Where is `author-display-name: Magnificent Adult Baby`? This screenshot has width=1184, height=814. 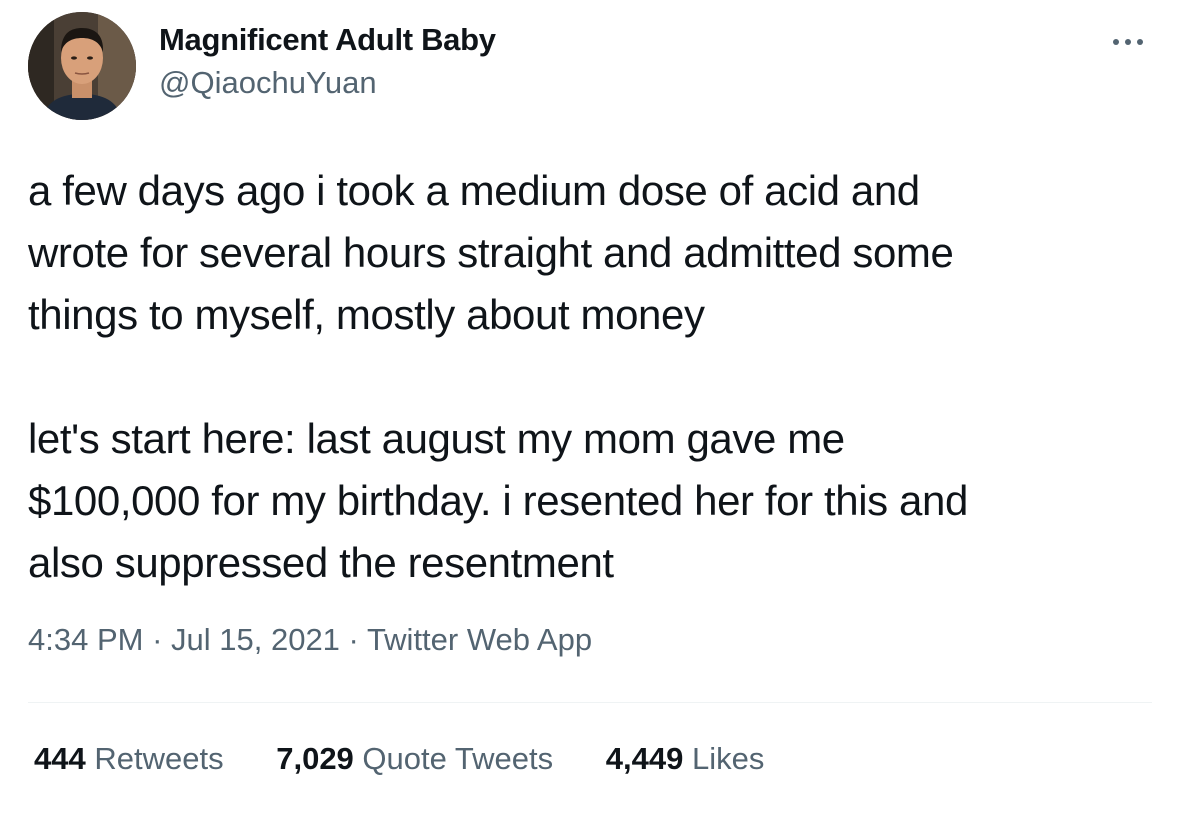
author-display-name: Magnificent Adult Baby is located at coordinates (327, 40).